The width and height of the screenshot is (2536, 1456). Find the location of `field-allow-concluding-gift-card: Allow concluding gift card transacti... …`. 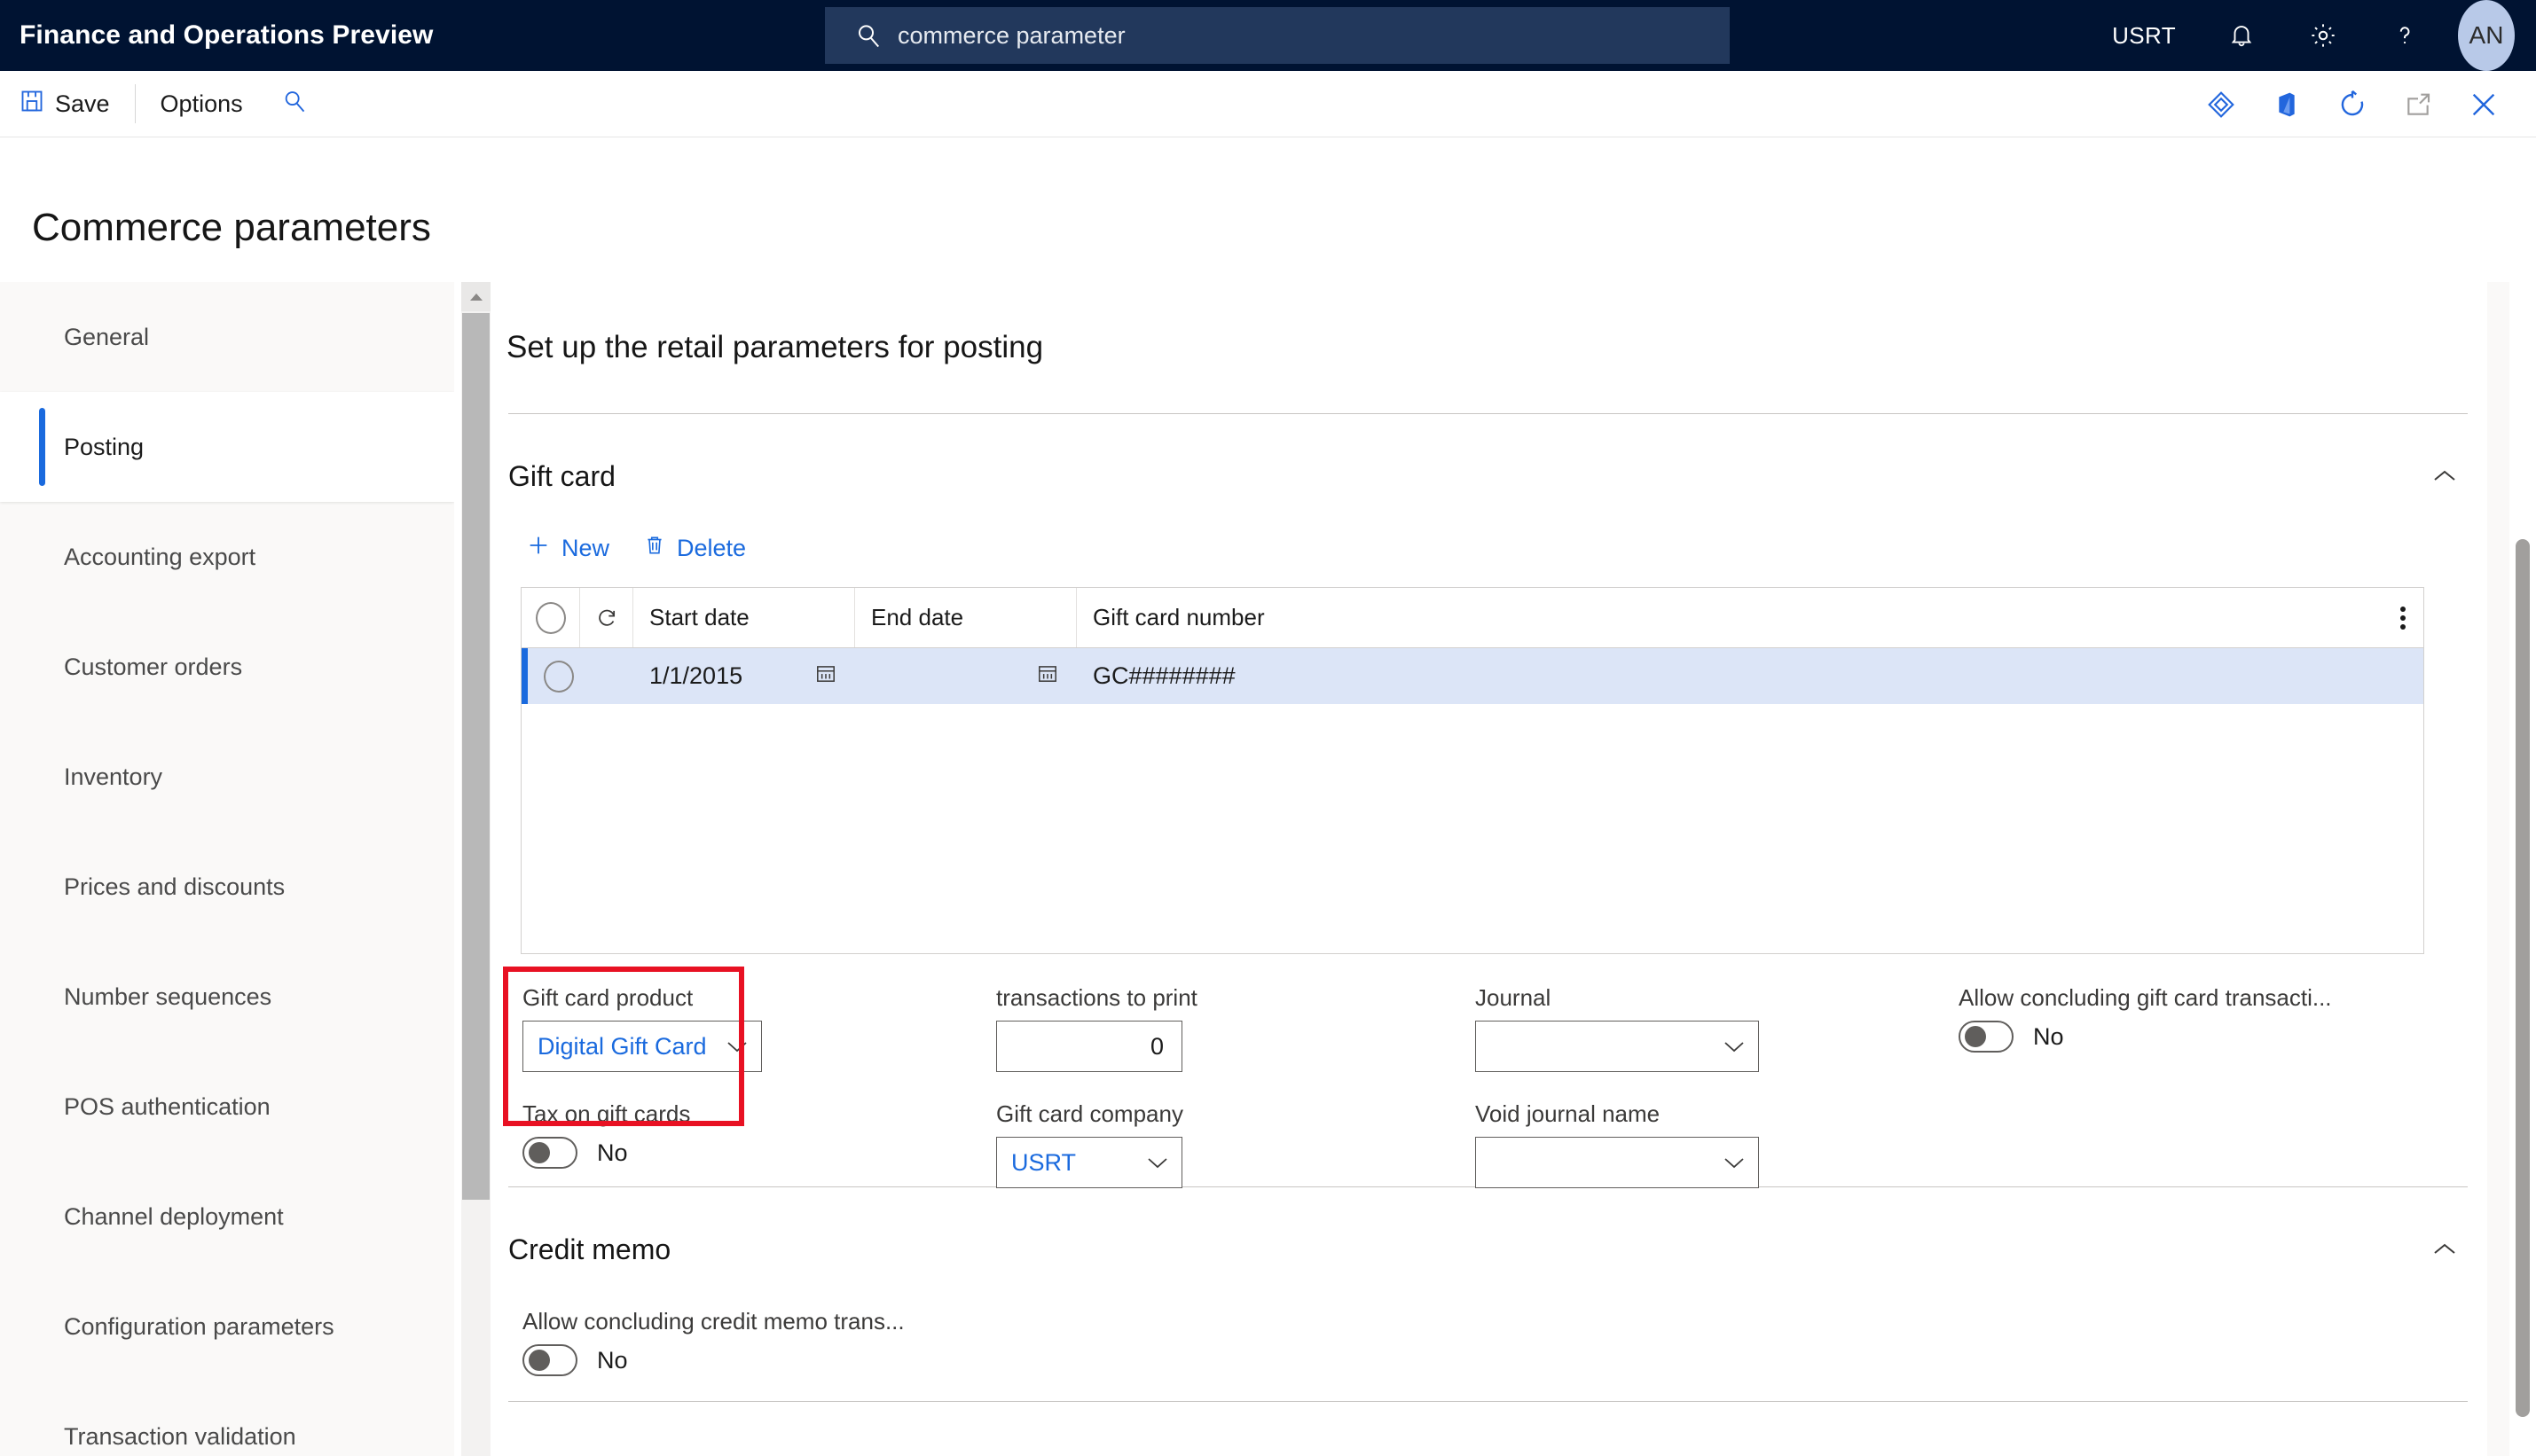

field-allow-concluding-gift-card: Allow concluding gift card transacti... … is located at coordinates (2158, 1018).